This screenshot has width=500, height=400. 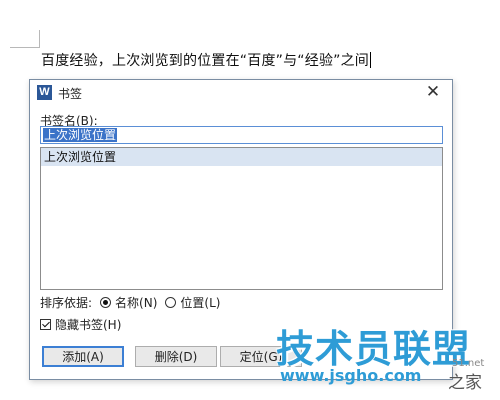 What do you see at coordinates (374, 349) in the screenshot?
I see `watermark-brand: 技术员联盟` at bounding box center [374, 349].